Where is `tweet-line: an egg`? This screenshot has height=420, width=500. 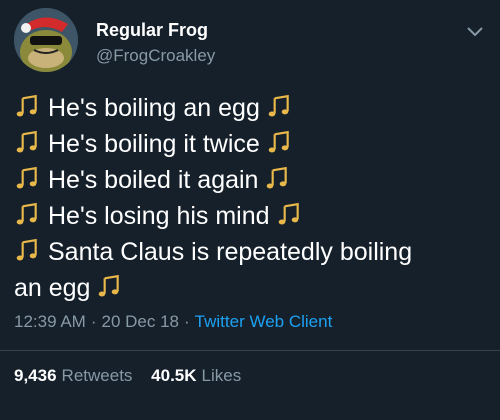
tweet-line: an egg is located at coordinates (250, 288).